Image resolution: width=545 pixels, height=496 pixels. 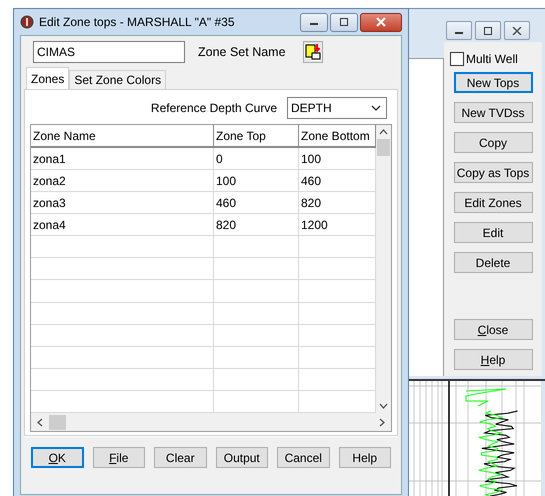 I want to click on document-arrow-icon, so click(x=312, y=51).